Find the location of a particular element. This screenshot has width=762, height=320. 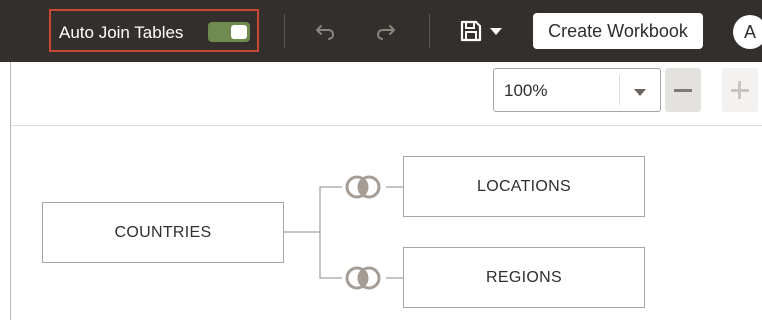

table-locations: LOCATIONS is located at coordinates (524, 186).